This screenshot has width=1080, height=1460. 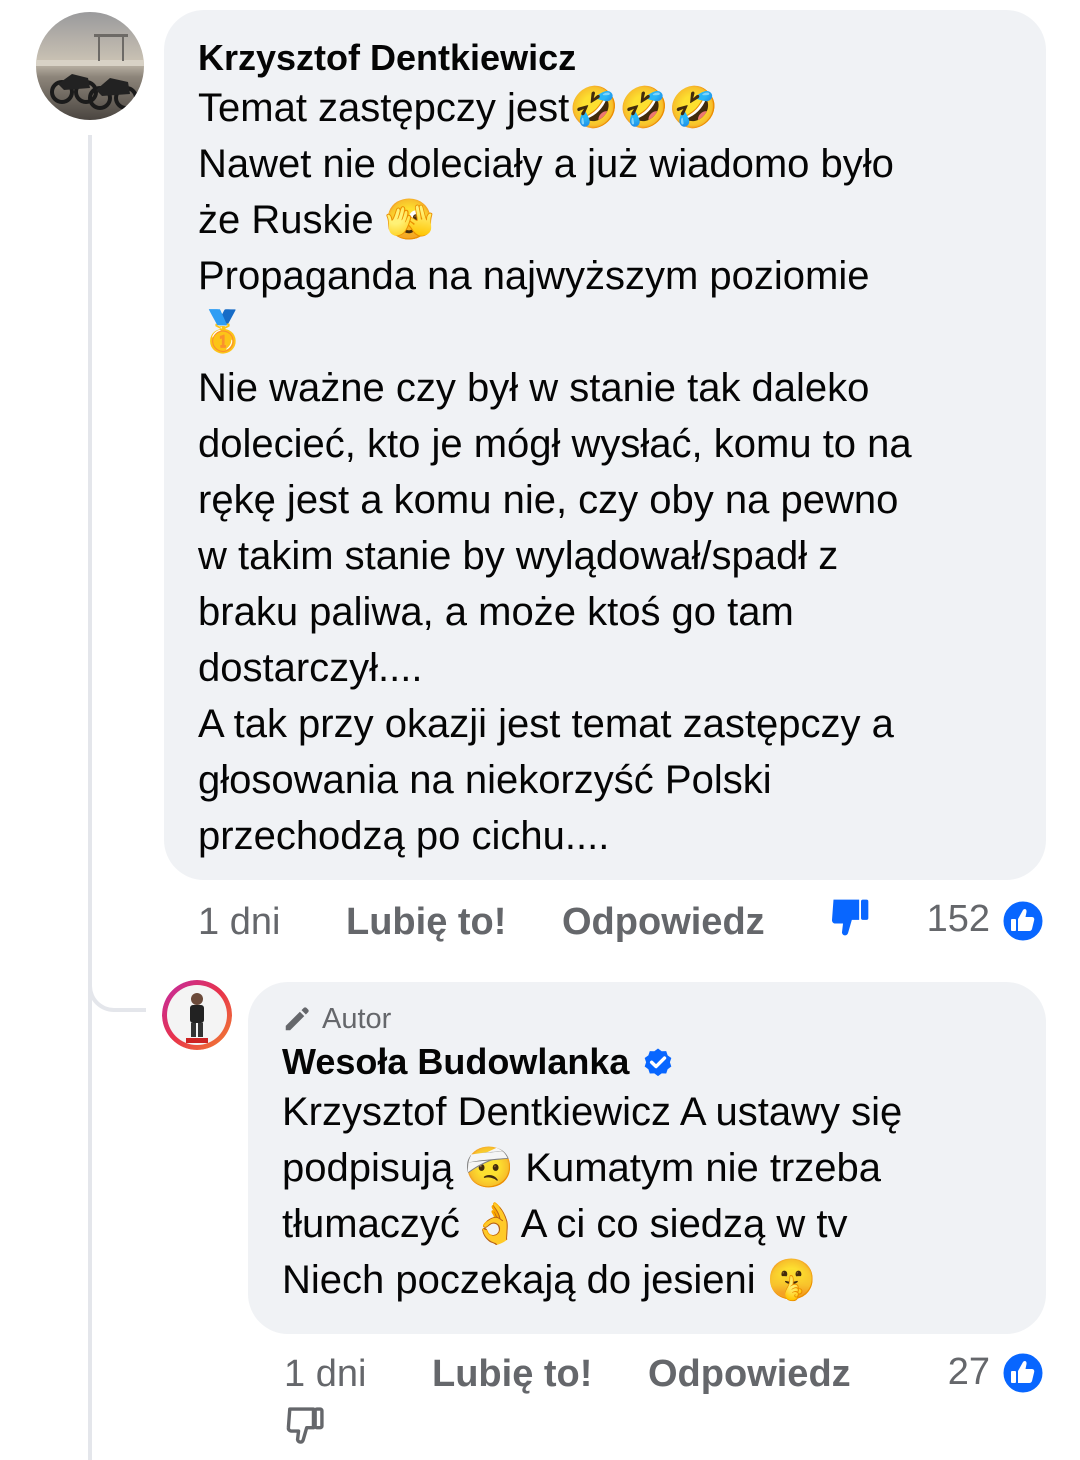 I want to click on comment-line: A tak przy okazji jest temat zastępczy a, so click(x=546, y=724).